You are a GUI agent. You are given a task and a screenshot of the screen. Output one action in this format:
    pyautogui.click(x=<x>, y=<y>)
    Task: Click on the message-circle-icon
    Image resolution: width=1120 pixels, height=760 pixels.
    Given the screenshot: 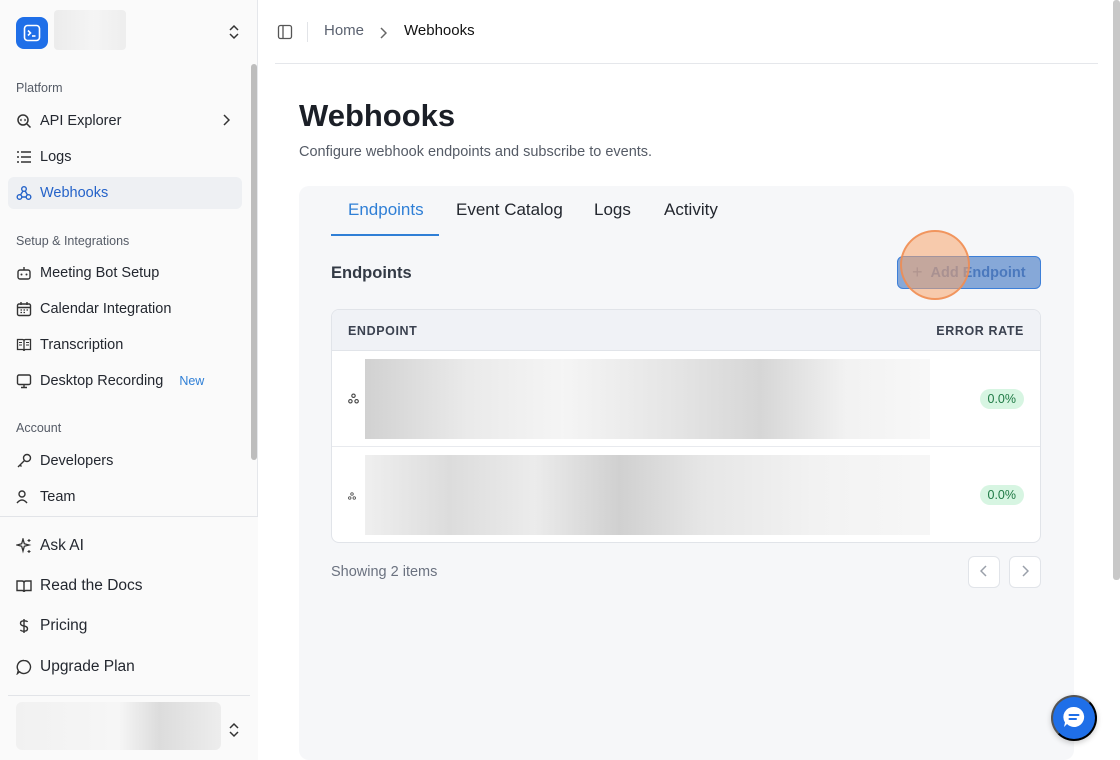 What is the action you would take?
    pyautogui.click(x=24, y=667)
    